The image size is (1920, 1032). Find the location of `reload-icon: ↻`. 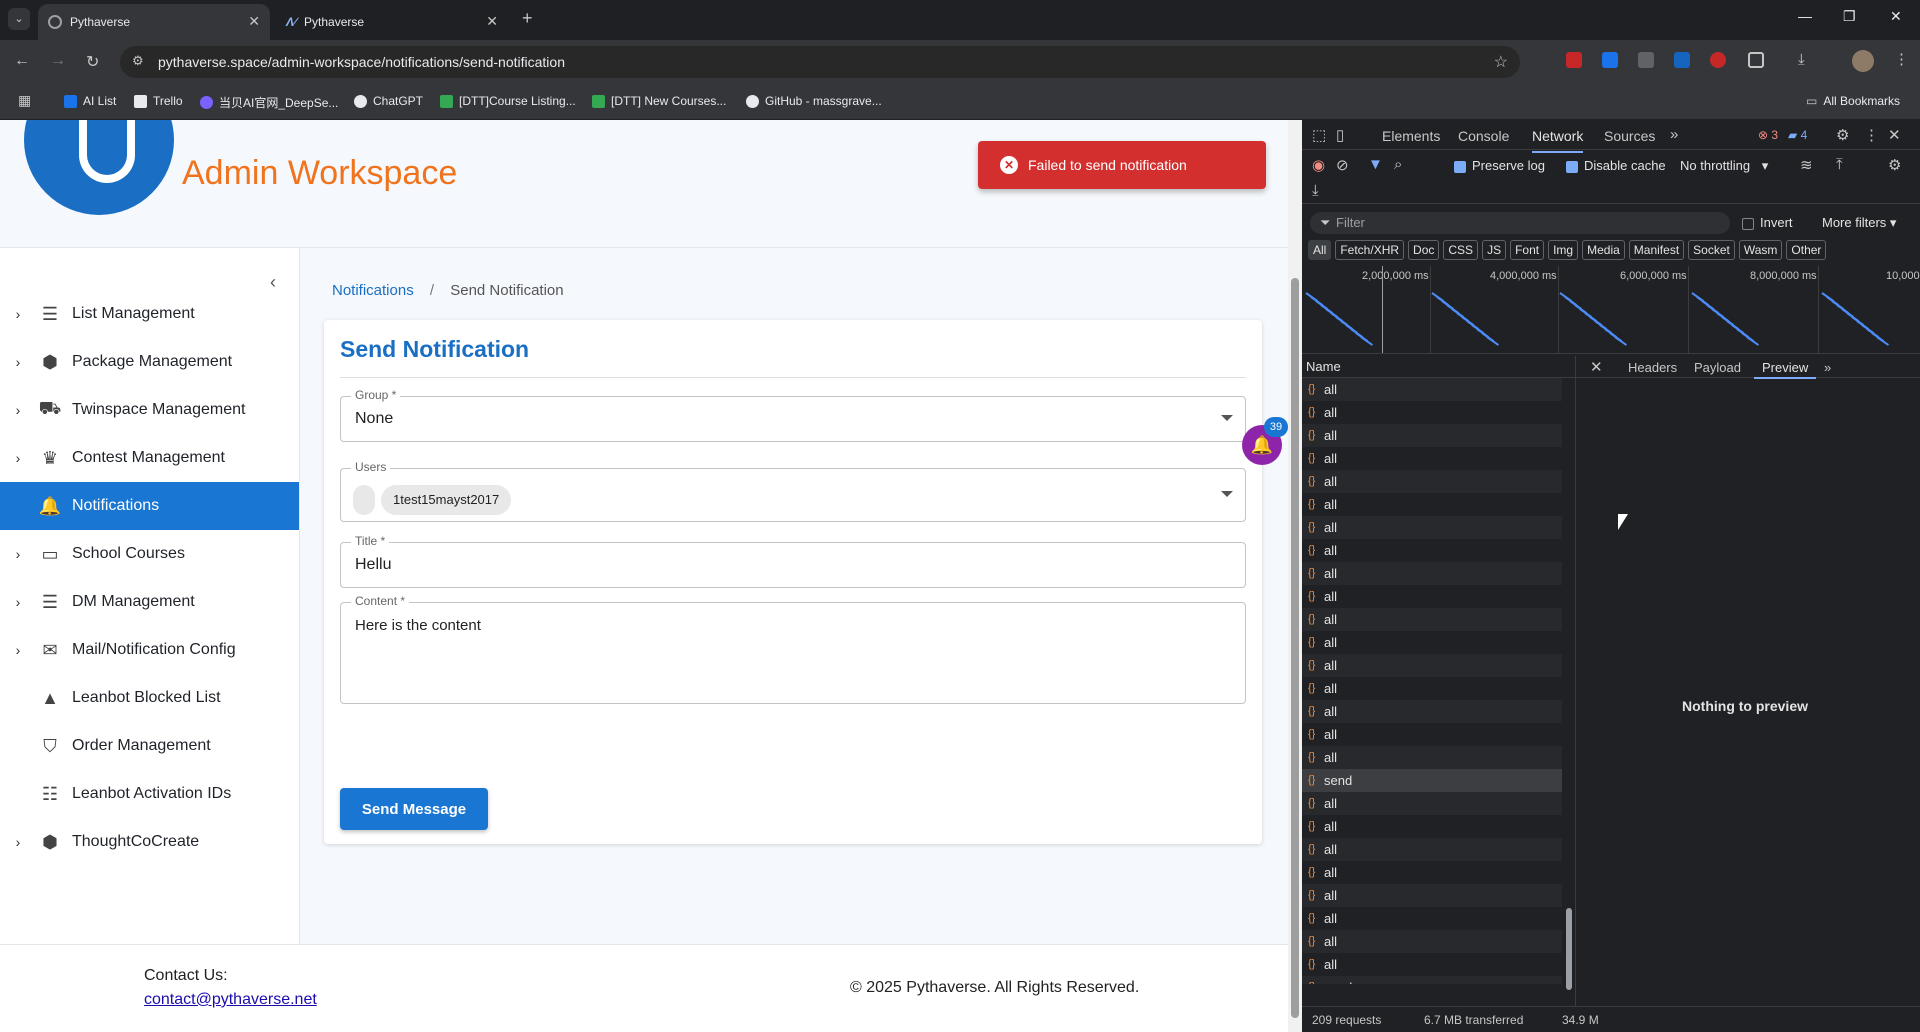

reload-icon: ↻ is located at coordinates (92, 62).